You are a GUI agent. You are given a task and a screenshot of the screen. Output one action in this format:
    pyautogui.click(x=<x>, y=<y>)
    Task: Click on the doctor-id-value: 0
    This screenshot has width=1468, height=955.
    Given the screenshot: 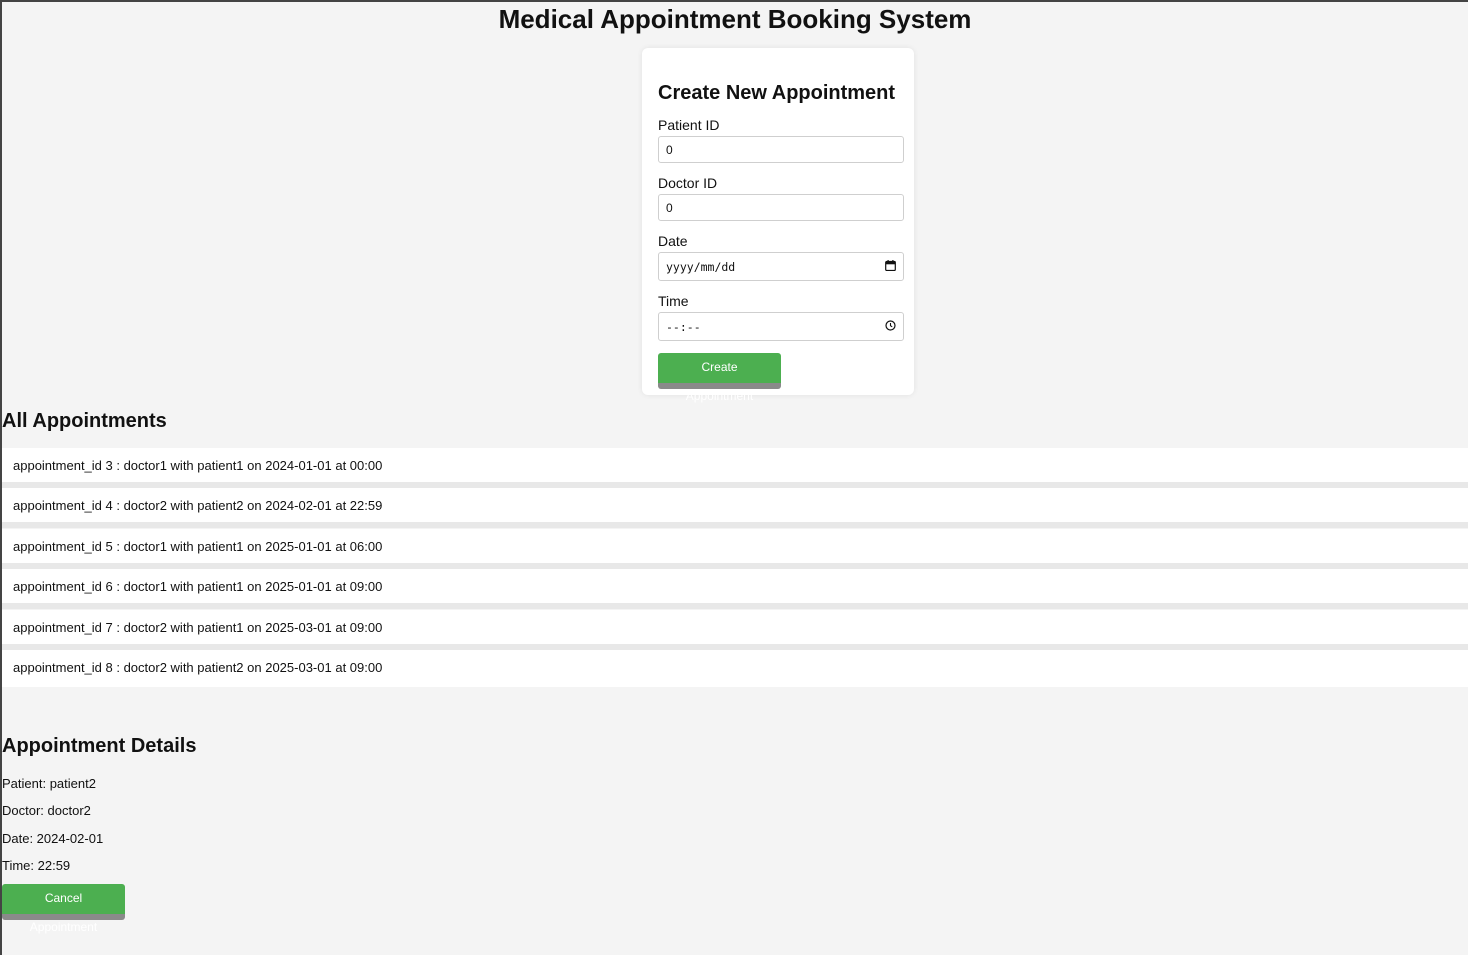 What is the action you would take?
    pyautogui.click(x=669, y=207)
    